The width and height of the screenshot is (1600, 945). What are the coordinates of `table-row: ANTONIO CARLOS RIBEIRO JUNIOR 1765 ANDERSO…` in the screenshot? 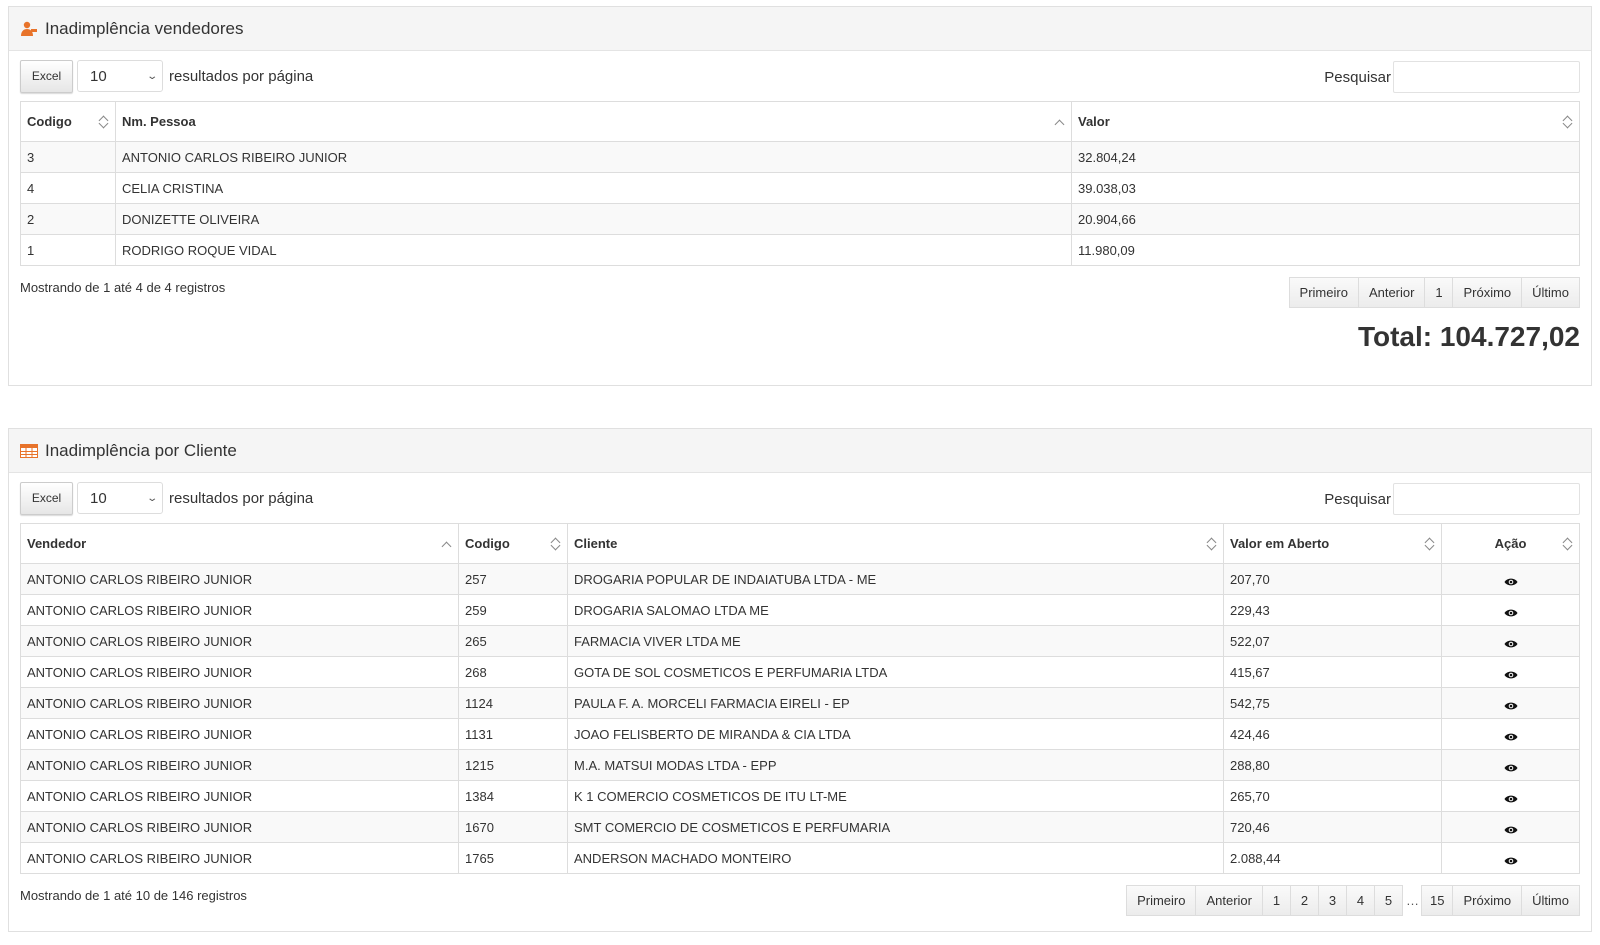 It's located at (800, 858).